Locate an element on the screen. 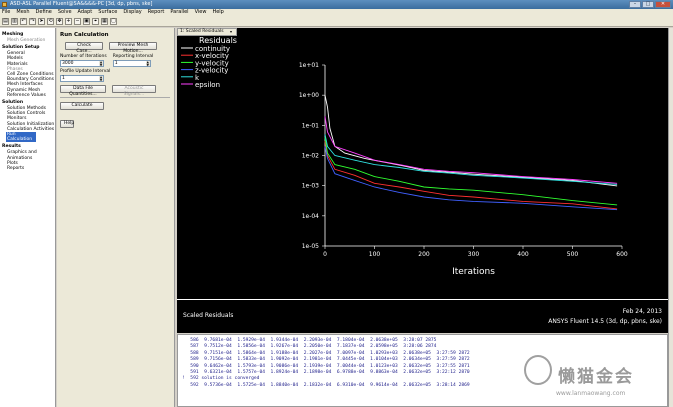 The height and width of the screenshot is (407, 673). menu-report: Report is located at coordinates (156, 12).